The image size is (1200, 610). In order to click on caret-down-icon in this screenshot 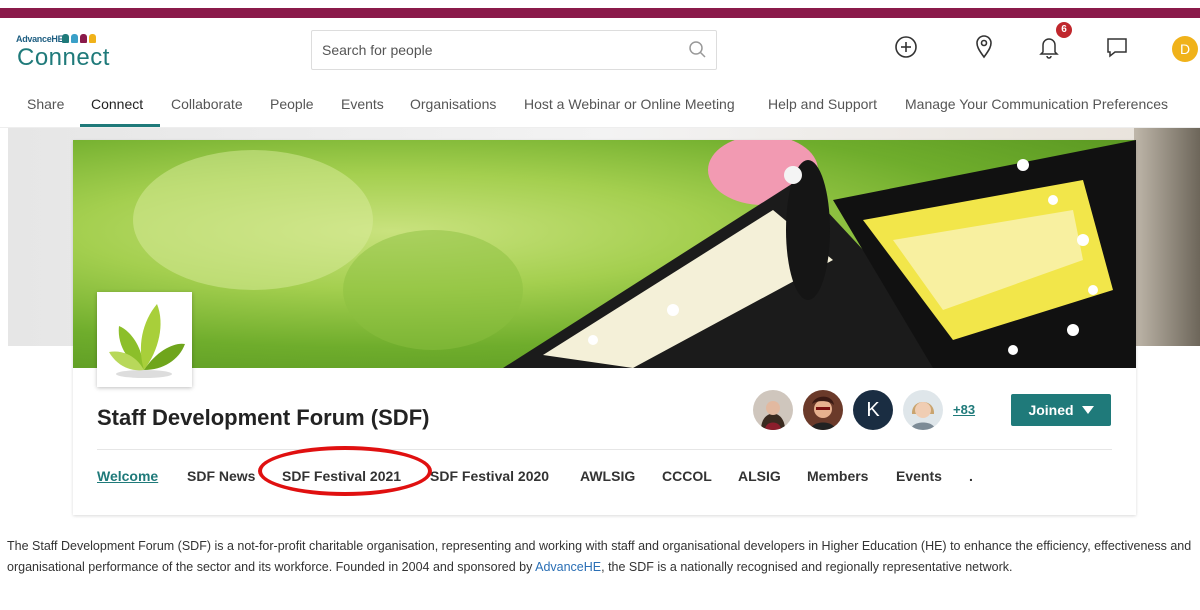, I will do `click(1087, 410)`.